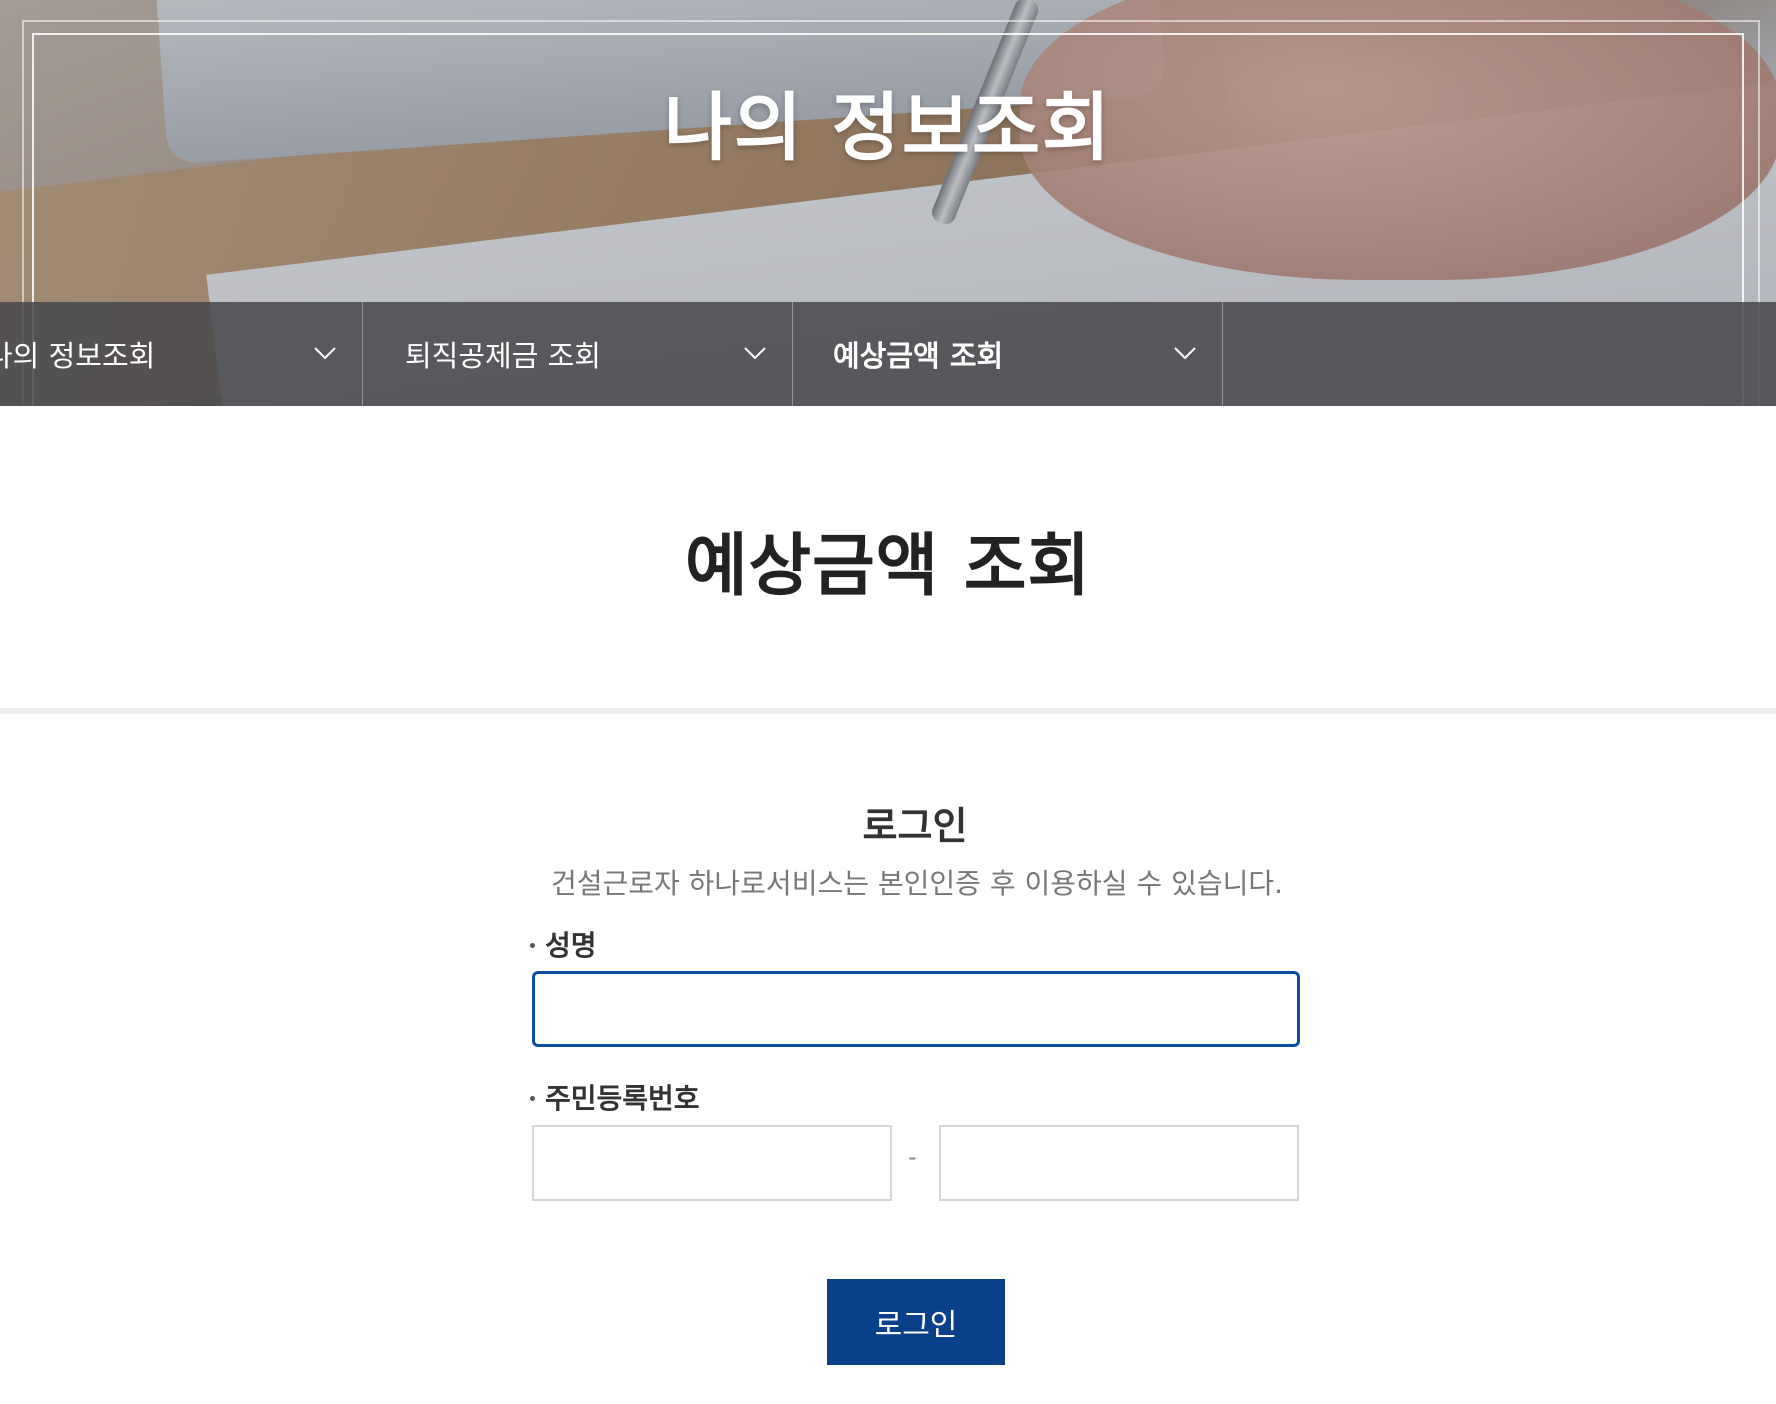  I want to click on tab-label: 나의 정보조회, so click(78, 356).